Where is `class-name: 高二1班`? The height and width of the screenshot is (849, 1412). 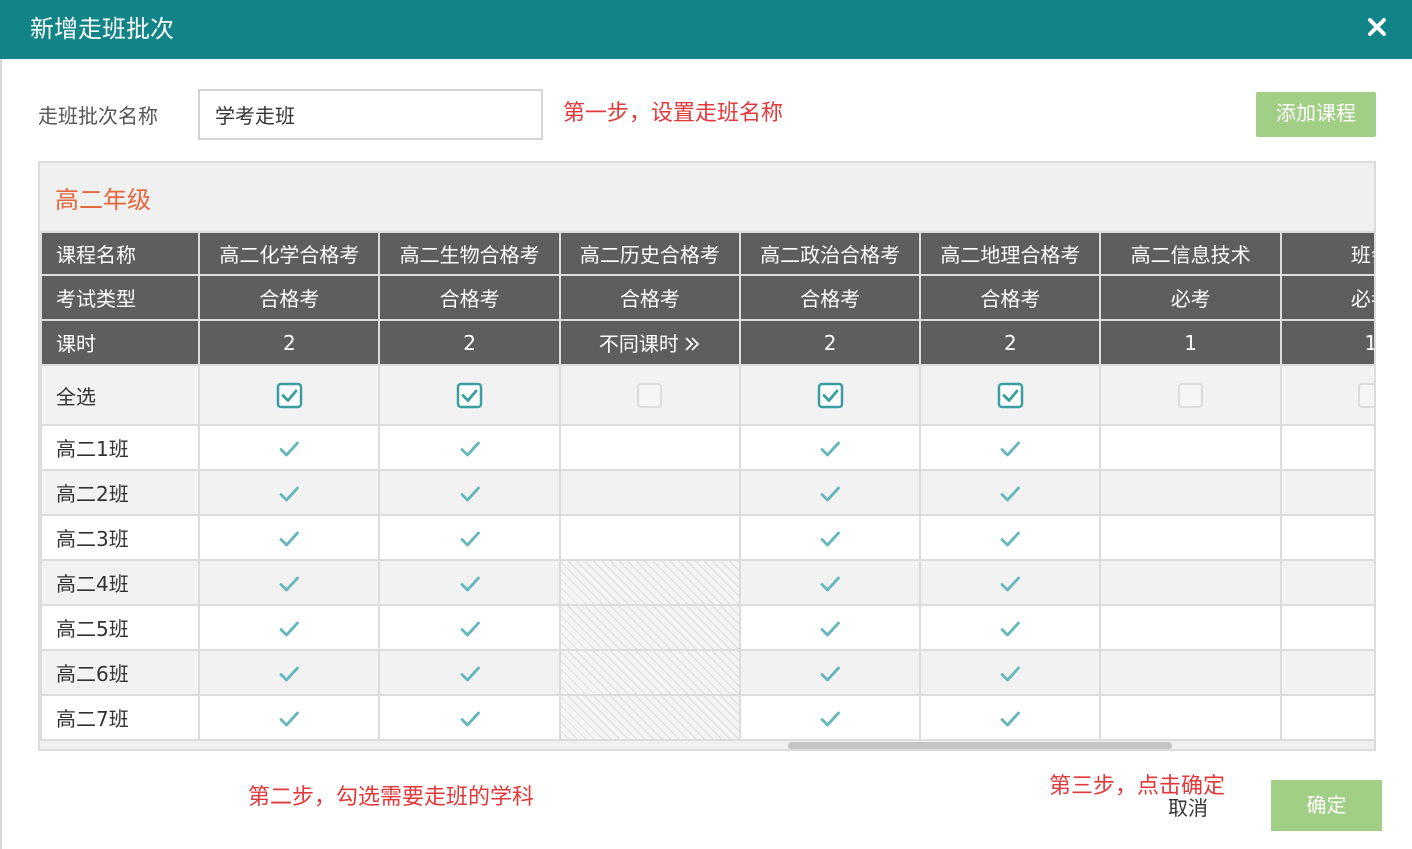
class-name: 高二1班 is located at coordinates (92, 449).